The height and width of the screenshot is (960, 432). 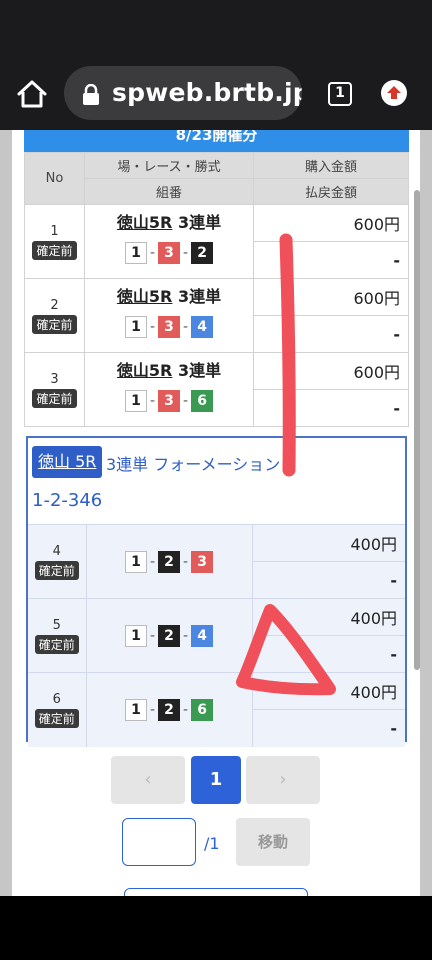 I want to click on combination: 1- 2- 3, so click(x=169, y=561).